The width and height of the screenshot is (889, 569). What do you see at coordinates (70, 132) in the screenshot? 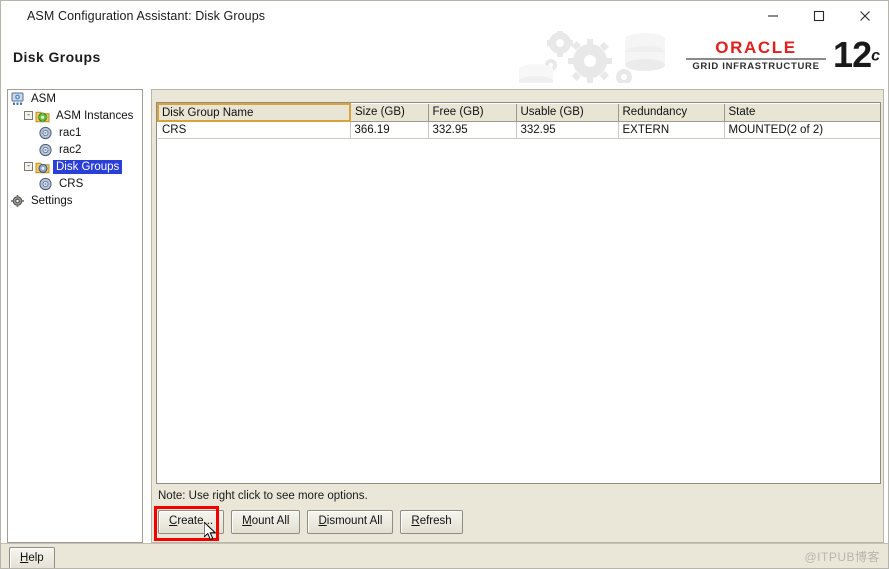
I see `tree-node-label: rac1` at bounding box center [70, 132].